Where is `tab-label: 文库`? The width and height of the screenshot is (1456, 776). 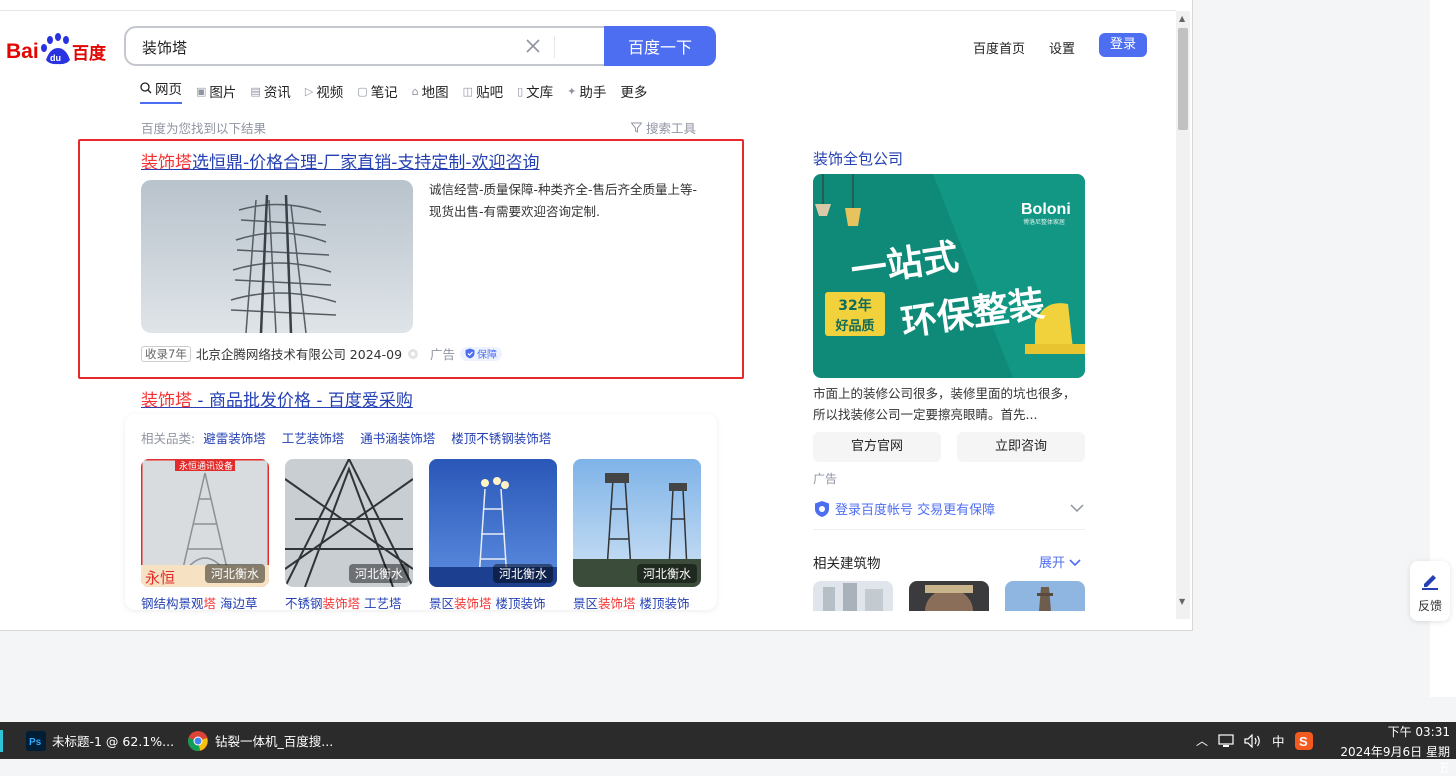 tab-label: 文库 is located at coordinates (540, 93).